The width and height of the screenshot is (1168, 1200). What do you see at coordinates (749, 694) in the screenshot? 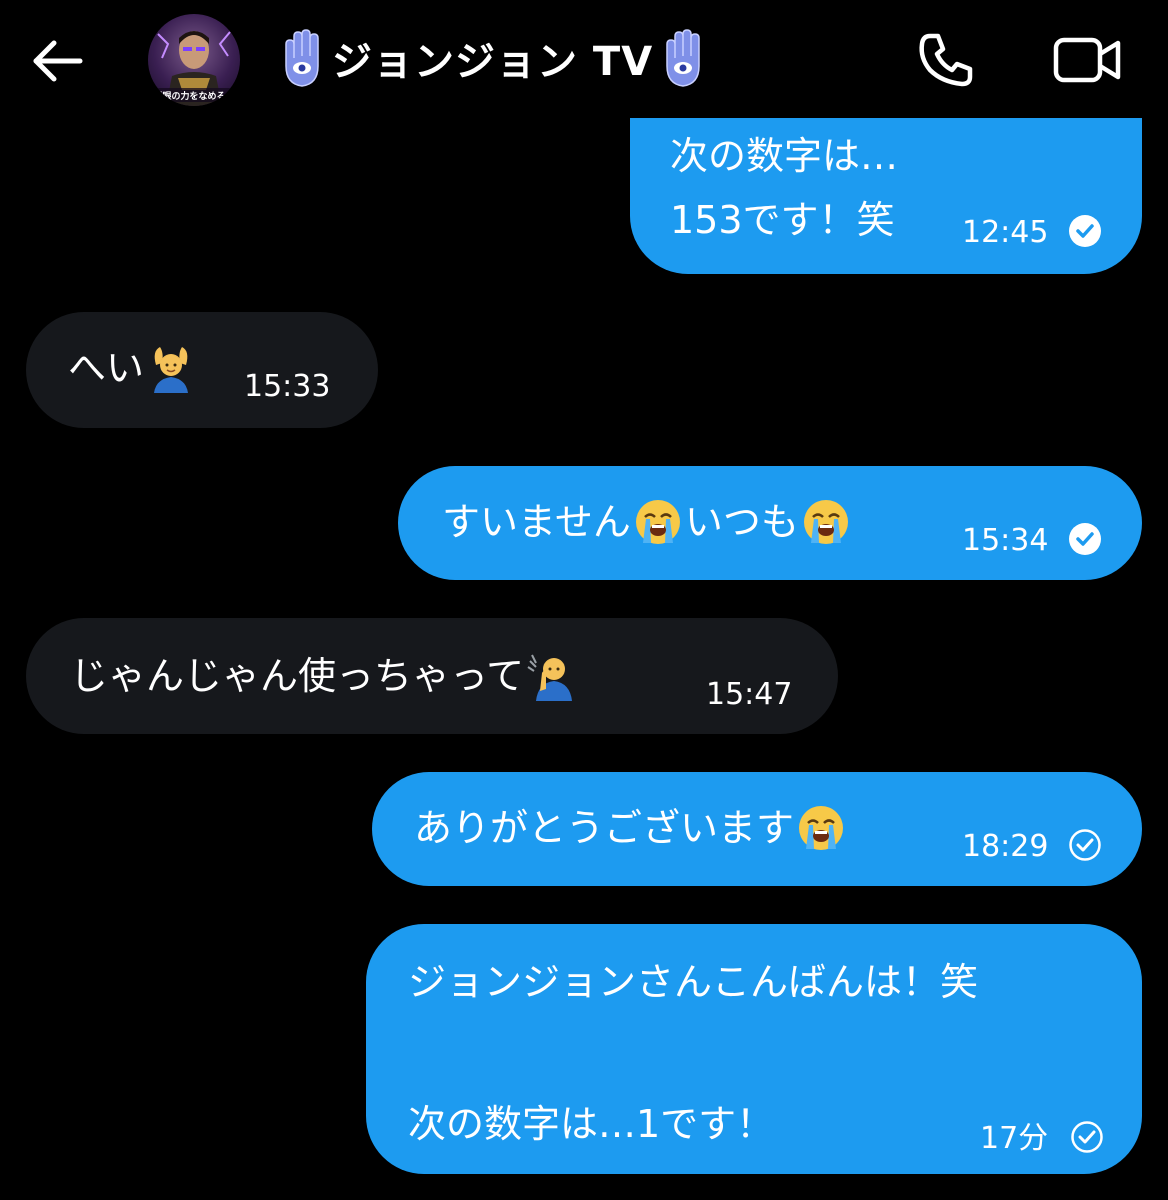
I see `message-timestamp: 15:47` at bounding box center [749, 694].